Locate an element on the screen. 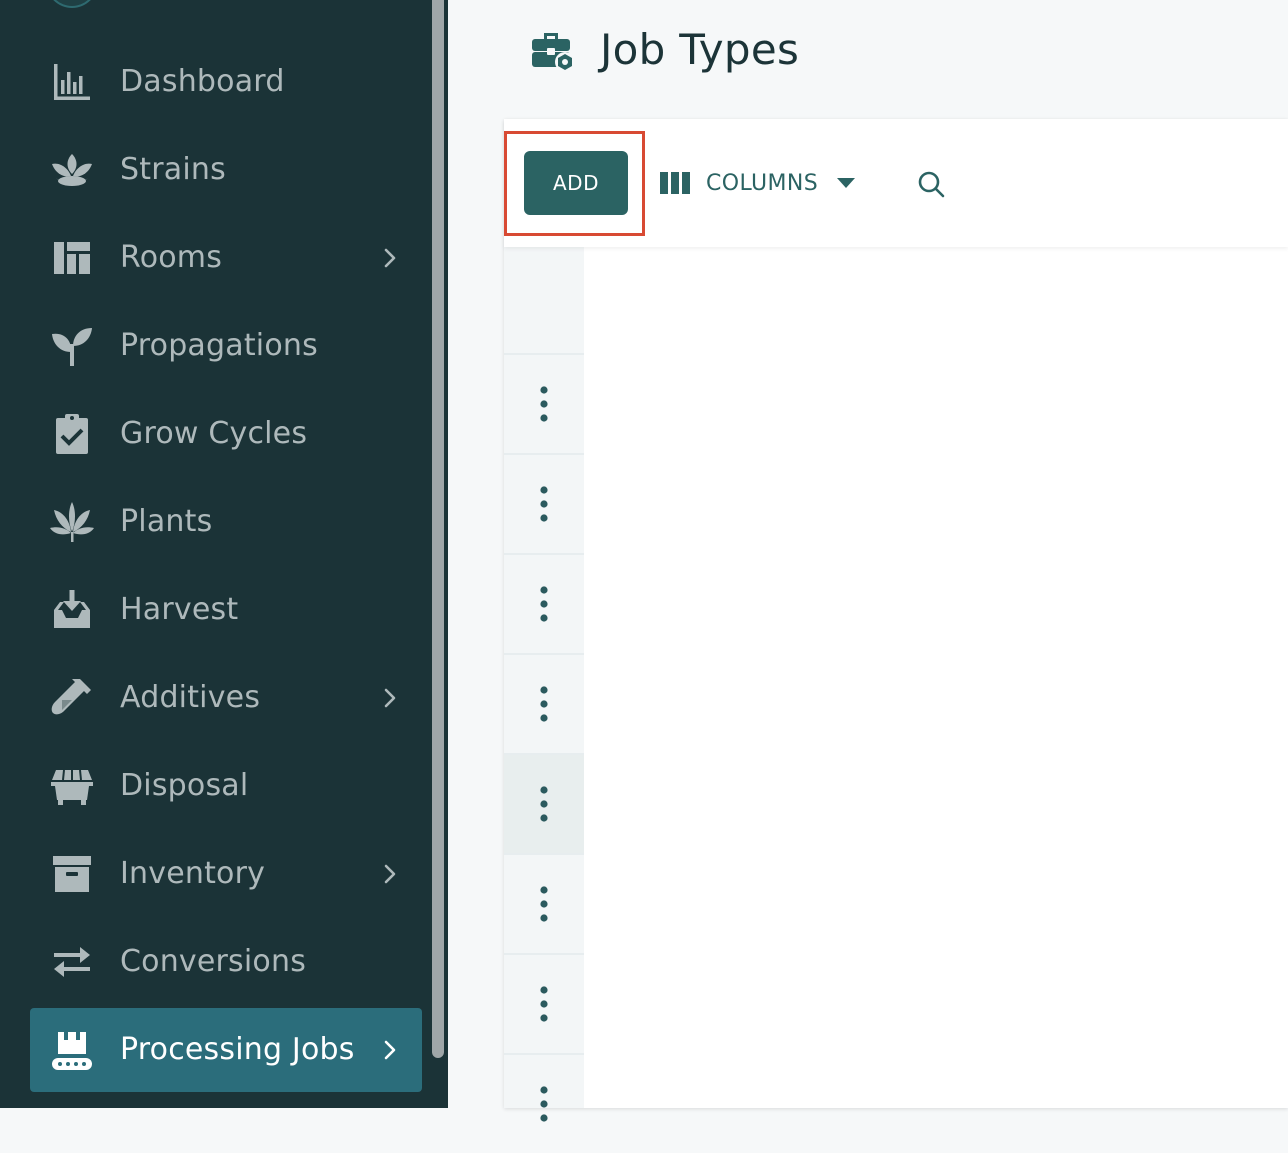 Image resolution: width=1288 pixels, height=1153 pixels. seedling-leaves-icon is located at coordinates (72, 170).